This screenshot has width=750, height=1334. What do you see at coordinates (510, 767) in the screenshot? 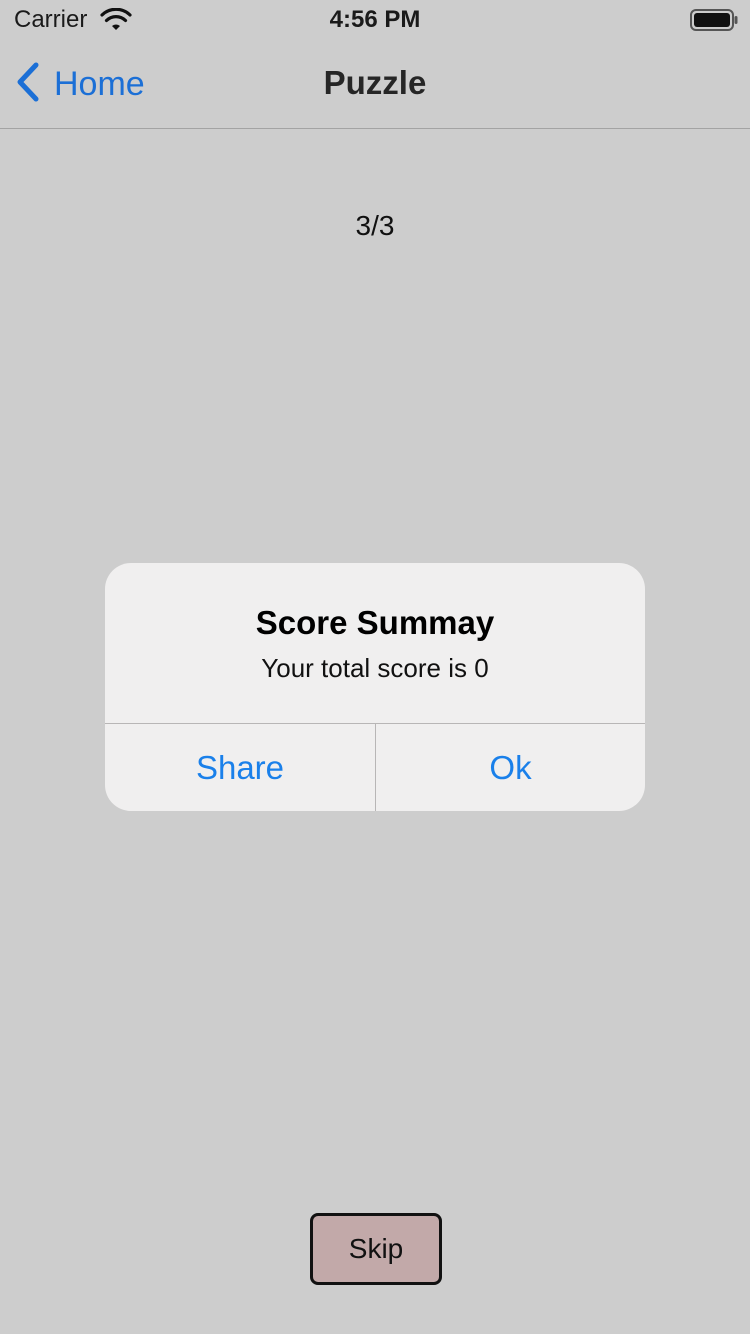
I see `ok-button: Ok` at bounding box center [510, 767].